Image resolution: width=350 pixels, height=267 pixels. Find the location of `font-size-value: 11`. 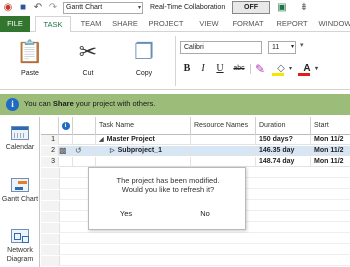

font-size-value: 11 is located at coordinates (276, 47).